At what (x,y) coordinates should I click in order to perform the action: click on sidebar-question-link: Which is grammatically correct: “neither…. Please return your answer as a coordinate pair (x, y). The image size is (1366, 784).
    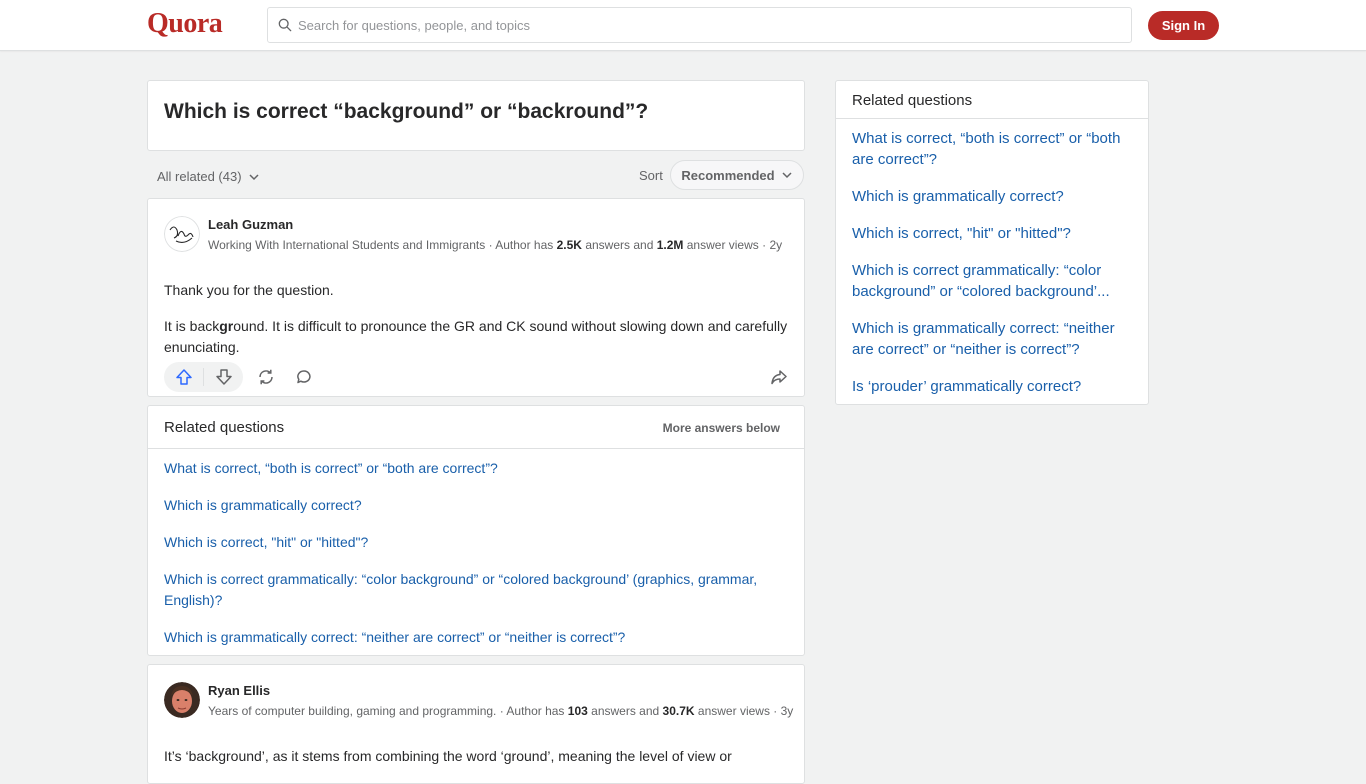
    Looking at the image, I should click on (993, 339).